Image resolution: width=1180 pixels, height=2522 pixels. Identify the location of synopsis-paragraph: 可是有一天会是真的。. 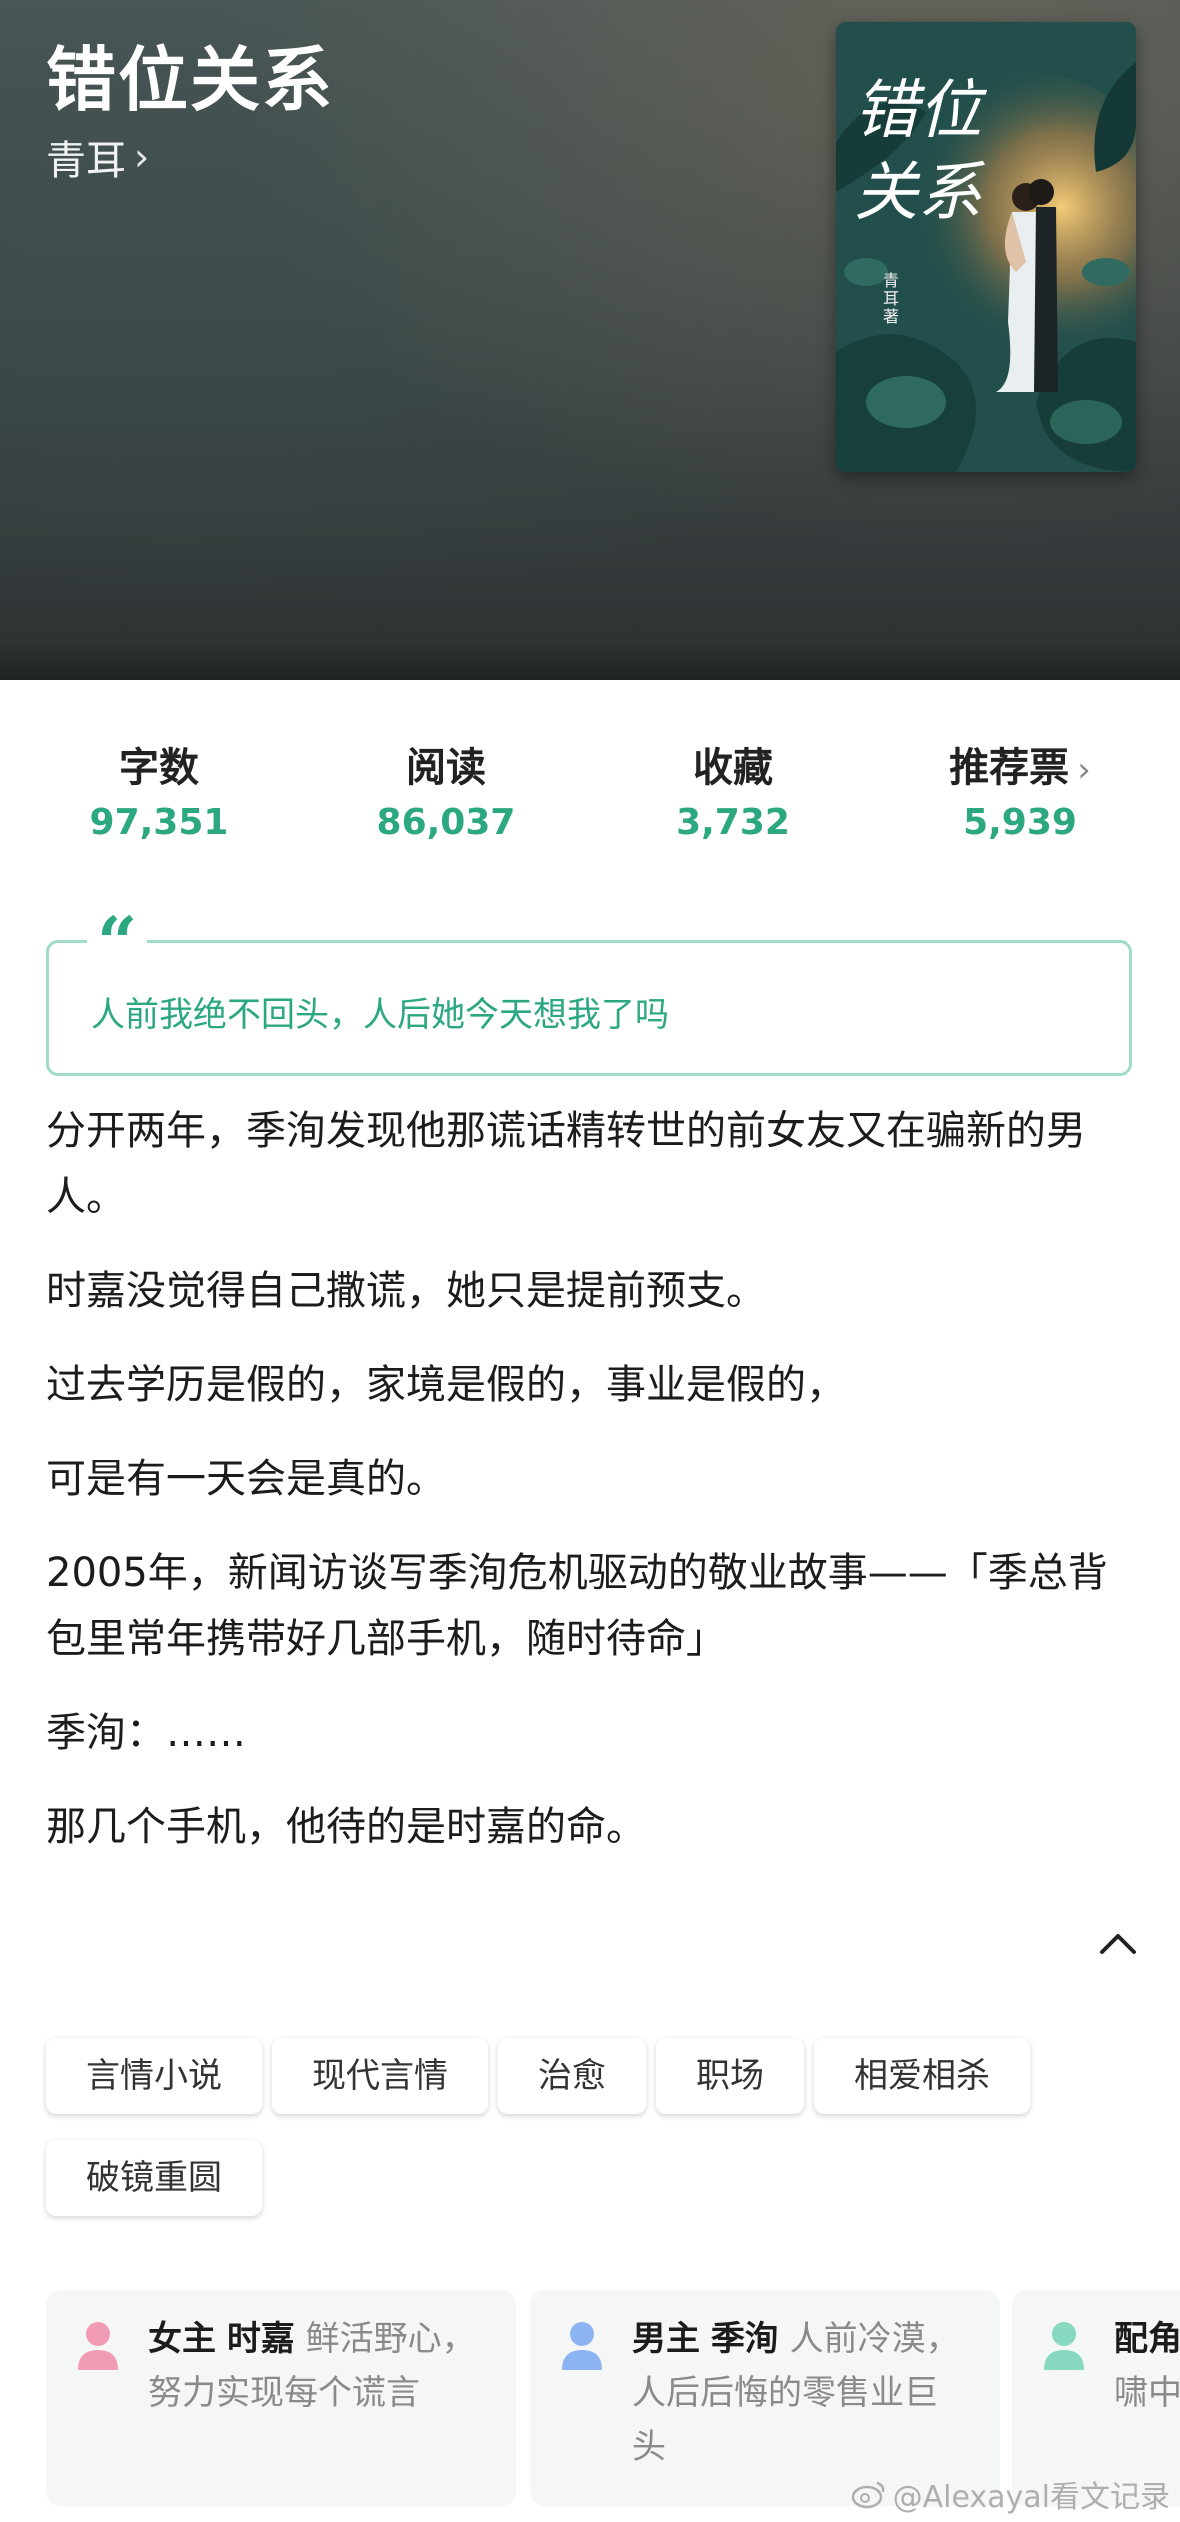
(246, 1479).